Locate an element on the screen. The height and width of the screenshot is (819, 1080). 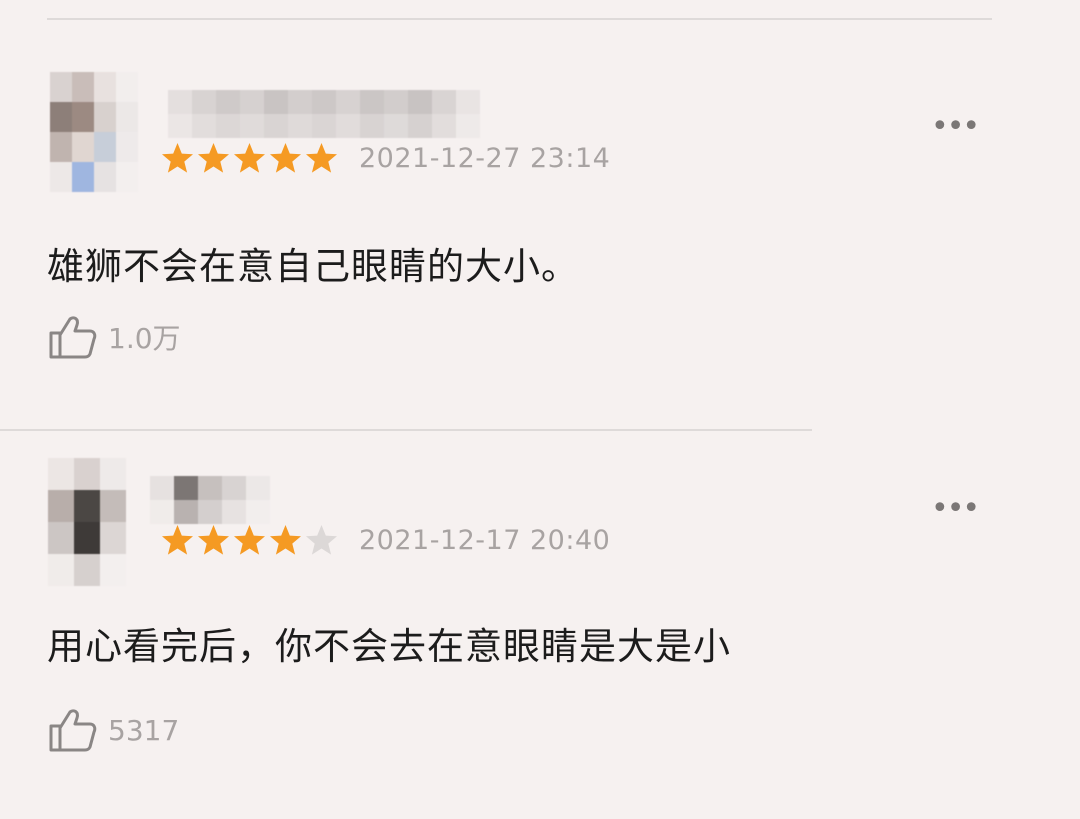
comment-divider is located at coordinates (406, 430).